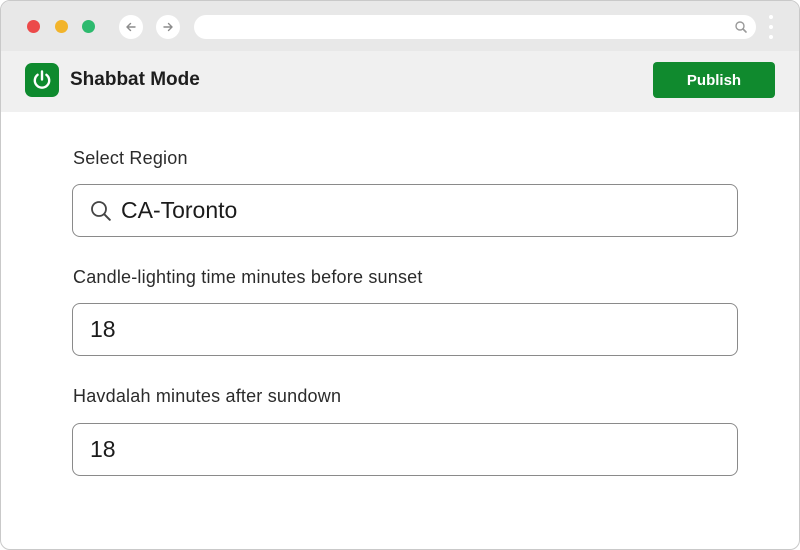 The height and width of the screenshot is (550, 800). I want to click on arrow-left-icon, so click(131, 27).